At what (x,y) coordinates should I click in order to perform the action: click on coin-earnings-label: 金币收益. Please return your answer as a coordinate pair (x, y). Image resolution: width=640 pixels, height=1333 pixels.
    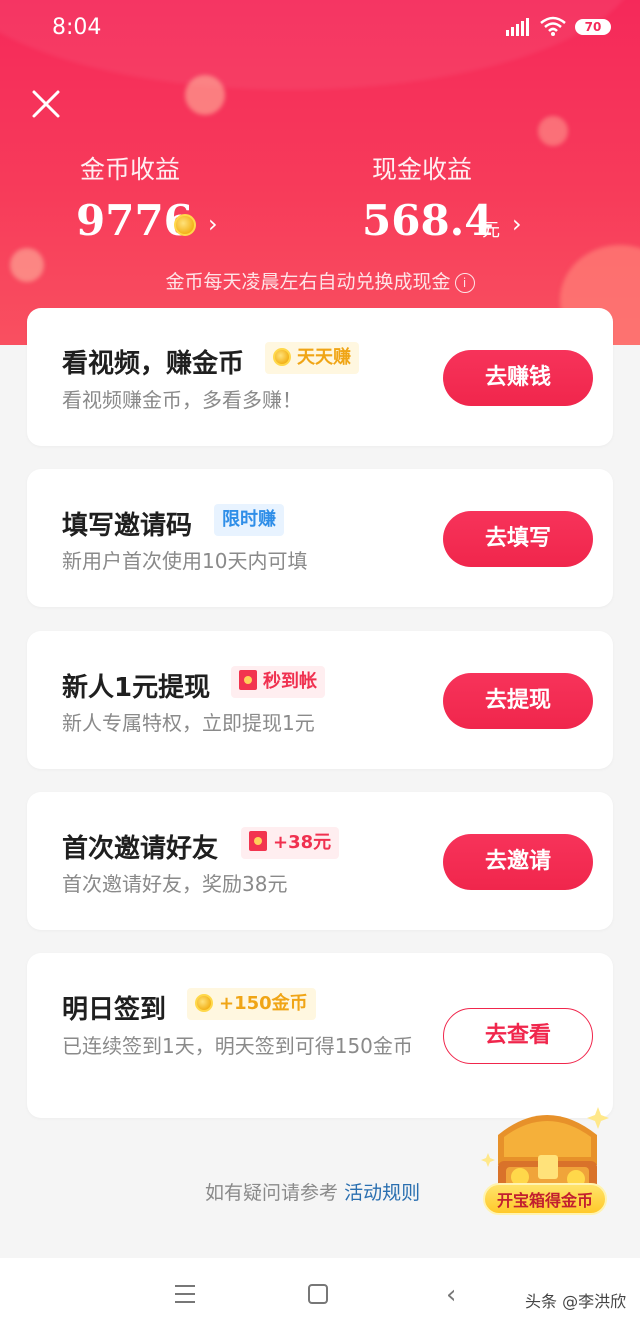
    Looking at the image, I should click on (130, 169).